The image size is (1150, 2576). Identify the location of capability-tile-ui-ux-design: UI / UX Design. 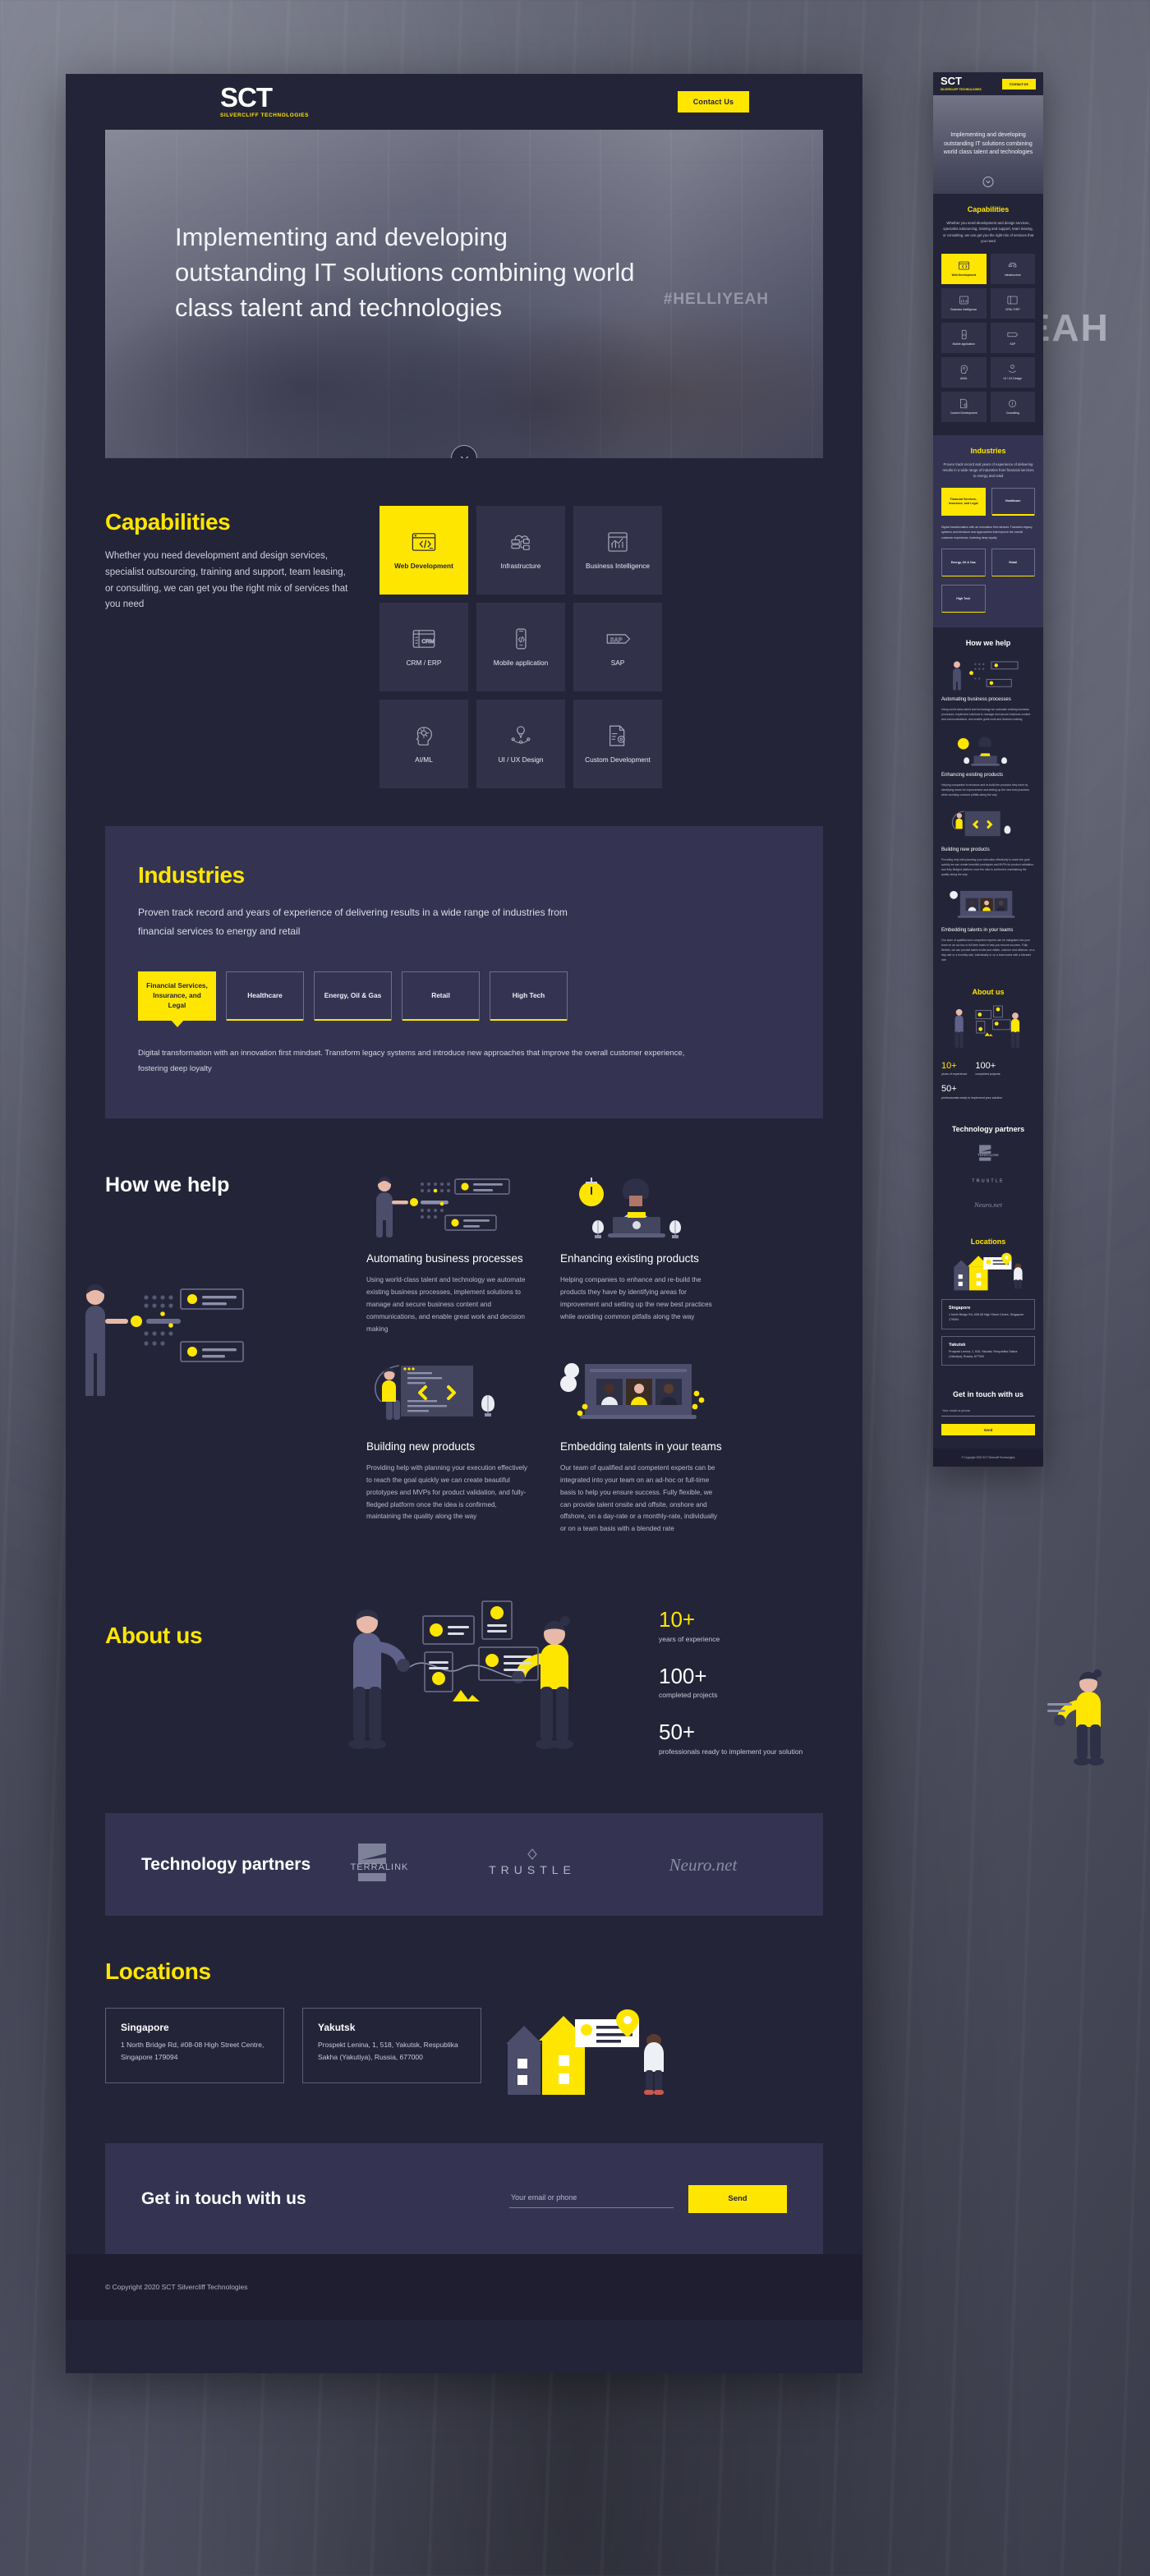
(520, 744).